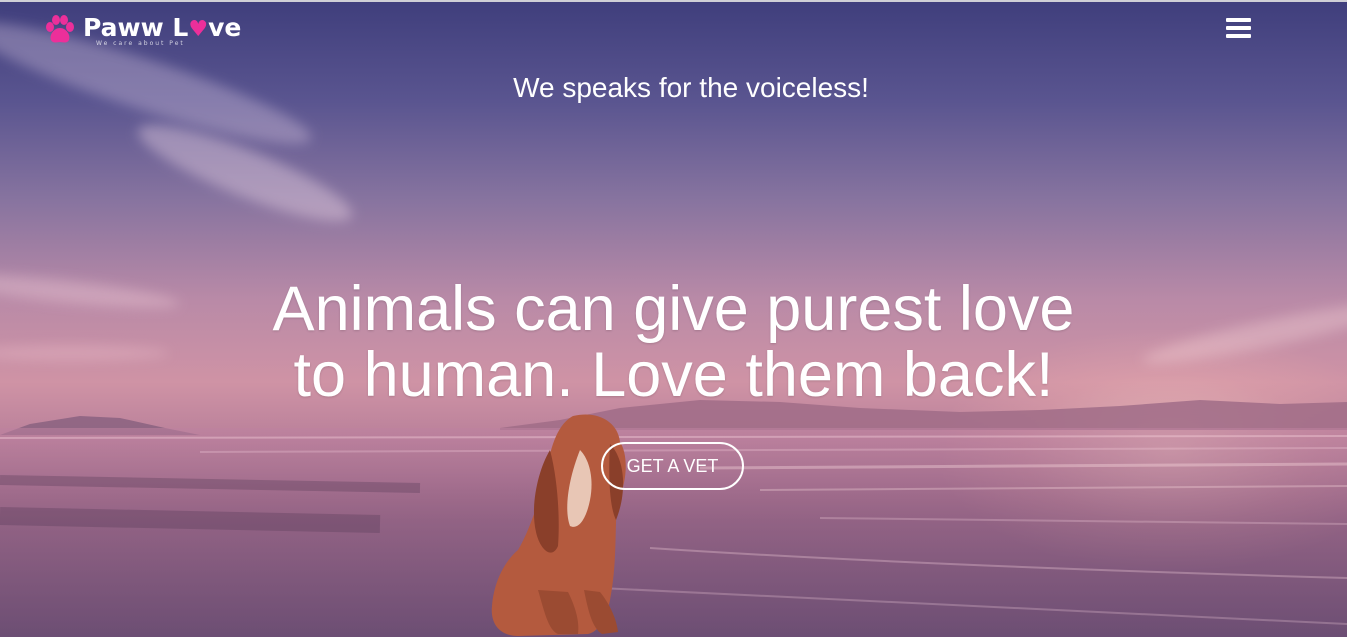  What do you see at coordinates (673, 309) in the screenshot?
I see `hero-headline-line-1: Animals can give purest love` at bounding box center [673, 309].